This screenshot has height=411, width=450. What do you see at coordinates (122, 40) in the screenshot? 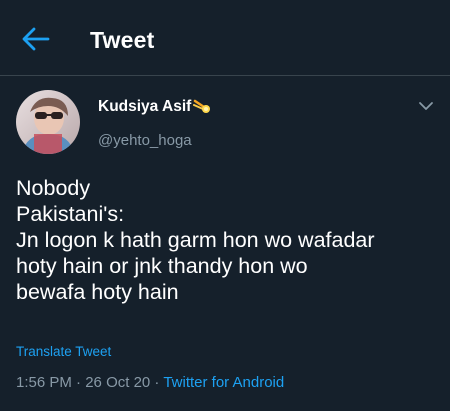
I see `page-title: Tweet` at bounding box center [122, 40].